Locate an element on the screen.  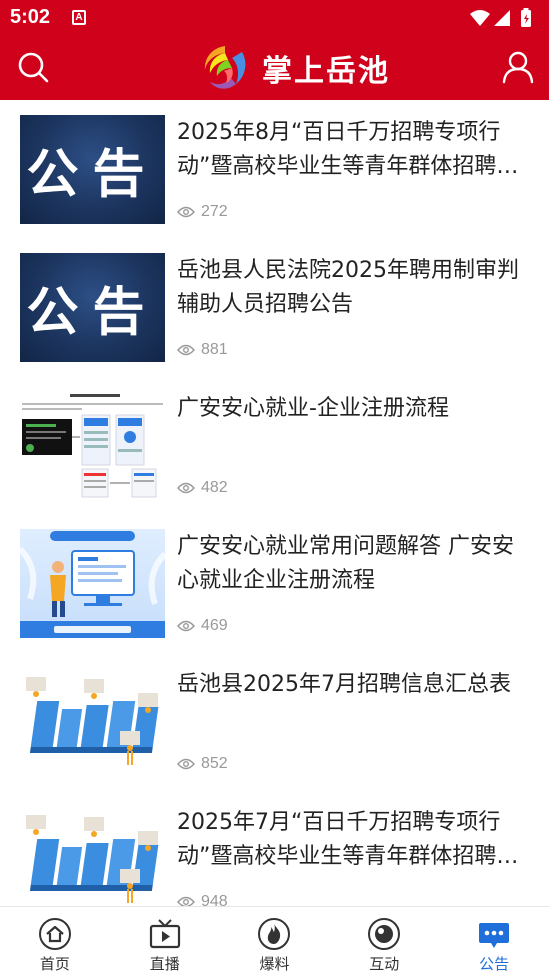
brand: 掌上岳池 is located at coordinates (294, 68).